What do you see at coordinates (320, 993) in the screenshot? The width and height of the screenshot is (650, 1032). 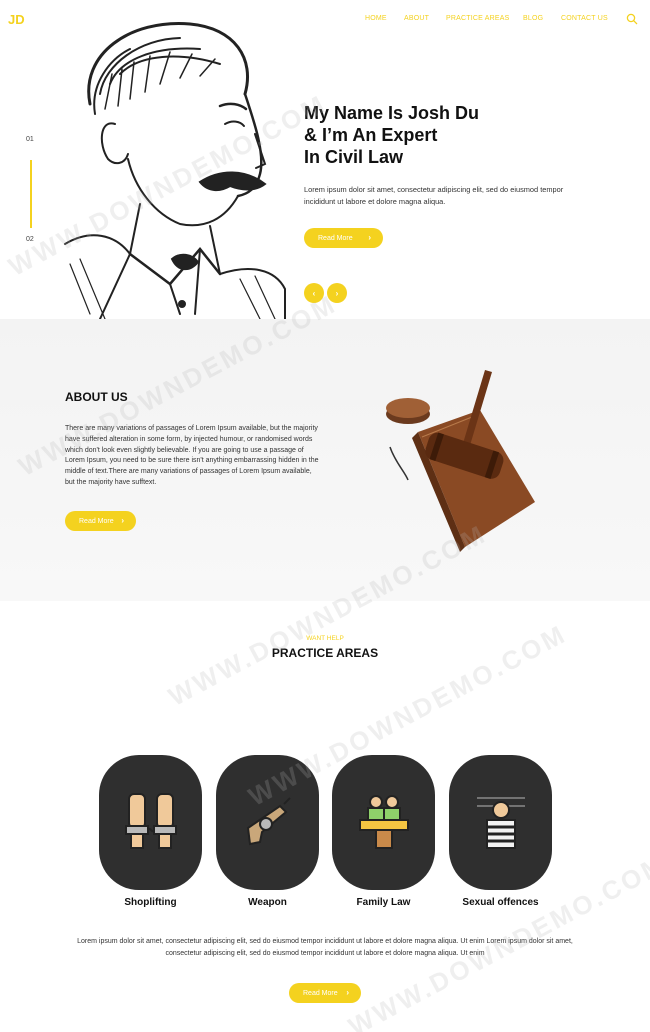 I see `practice-read-more-label: Read More` at bounding box center [320, 993].